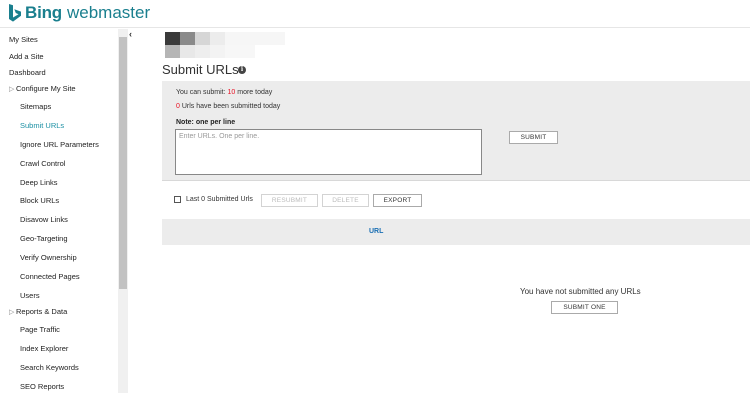 Image resolution: width=750 pixels, height=393 pixels. Describe the element at coordinates (42, 125) in the screenshot. I see `sidebar-item-submit-urls: Submit URLs` at that location.